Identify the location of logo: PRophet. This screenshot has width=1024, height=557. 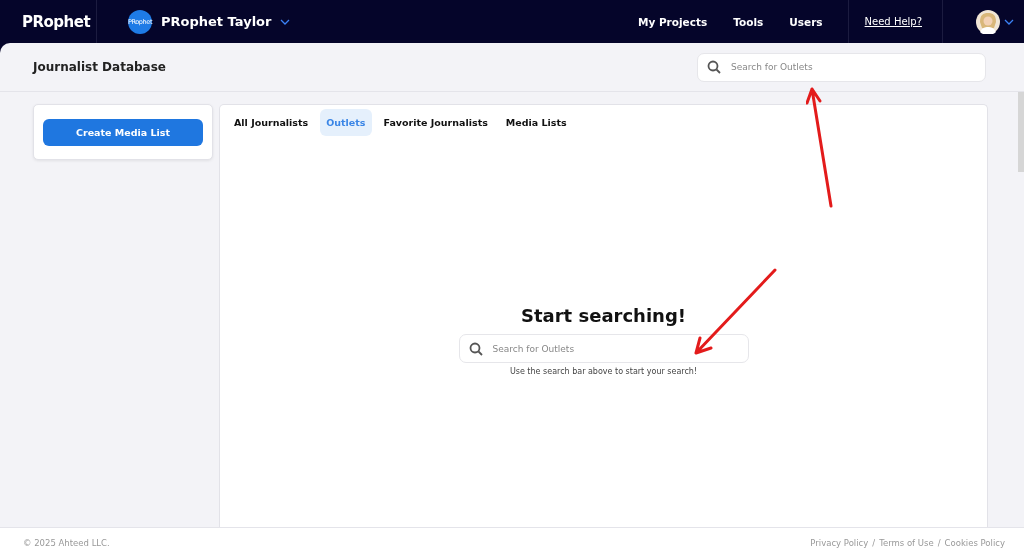
(56, 21).